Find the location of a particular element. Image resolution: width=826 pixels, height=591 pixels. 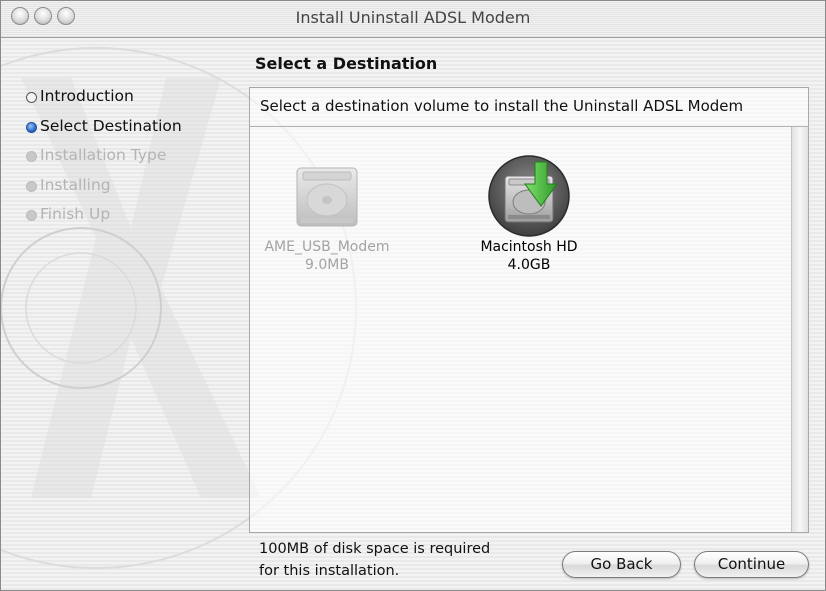

step-installing: Installing is located at coordinates (104, 191).